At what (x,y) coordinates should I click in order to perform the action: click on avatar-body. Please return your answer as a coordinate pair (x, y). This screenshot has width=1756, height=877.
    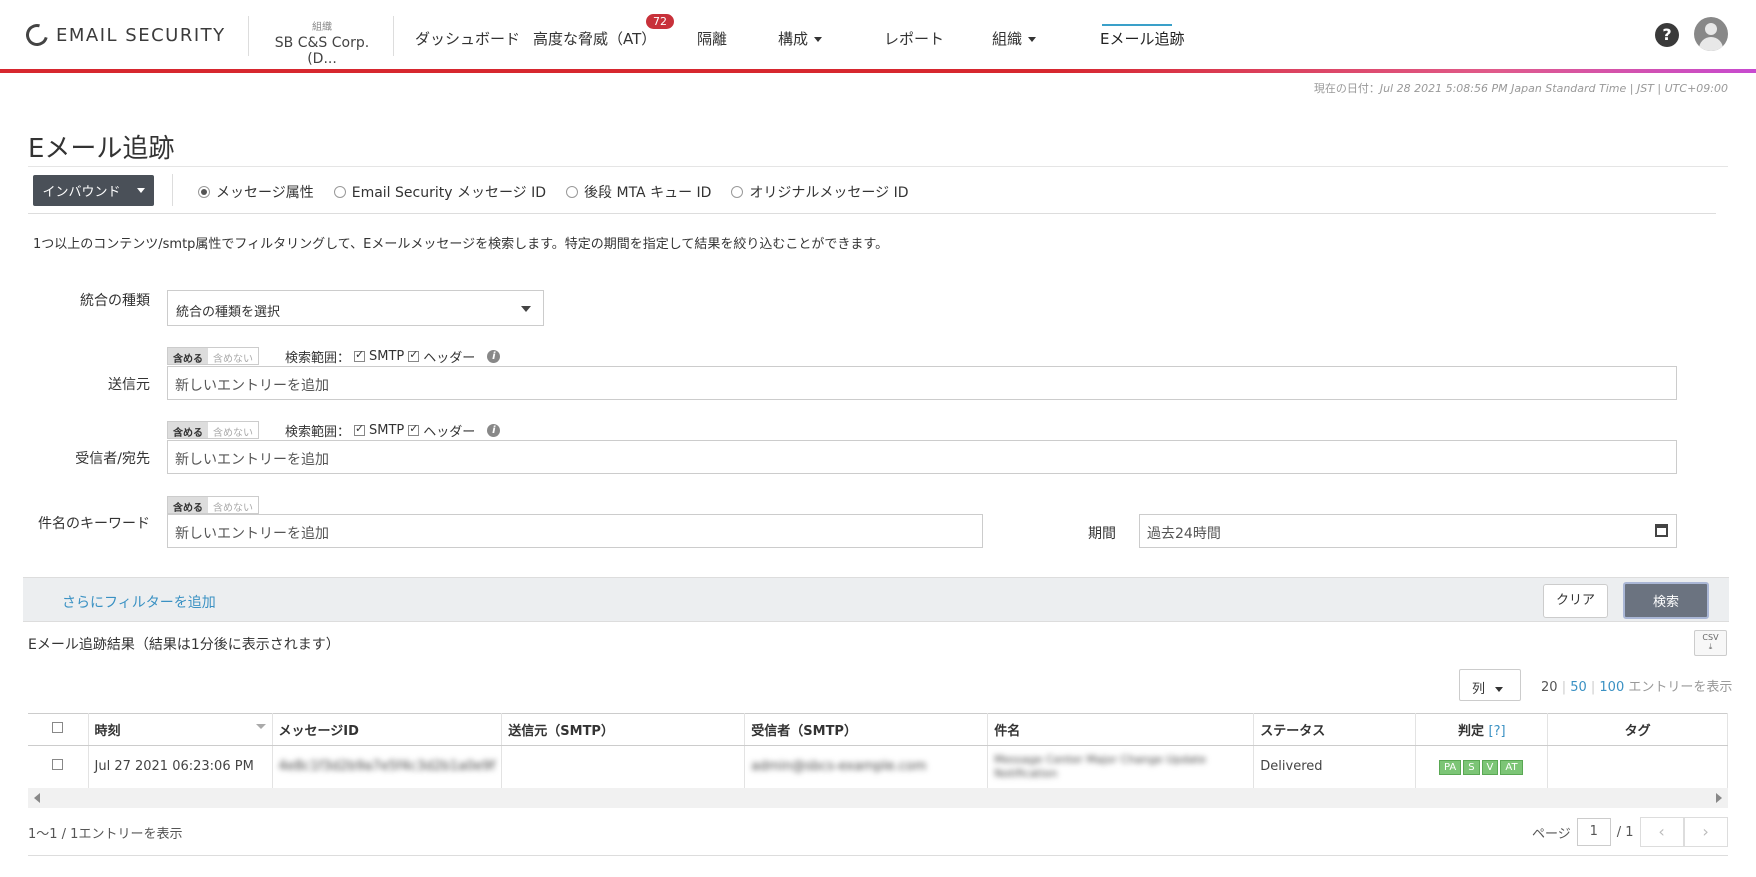
    Looking at the image, I should click on (1711, 44).